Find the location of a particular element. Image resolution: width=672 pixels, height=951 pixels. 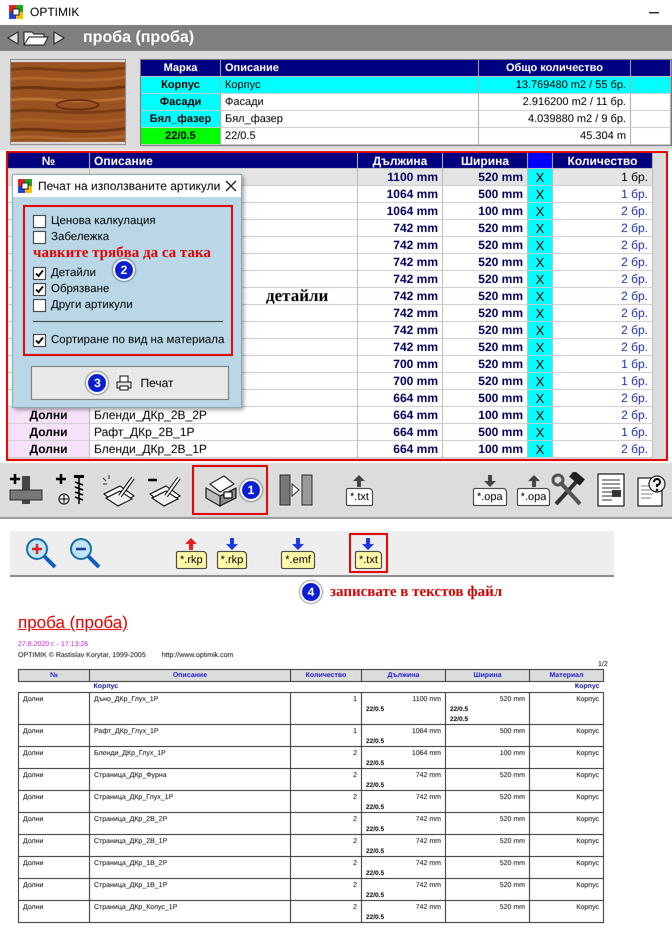

step-badge: 2 is located at coordinates (124, 270).